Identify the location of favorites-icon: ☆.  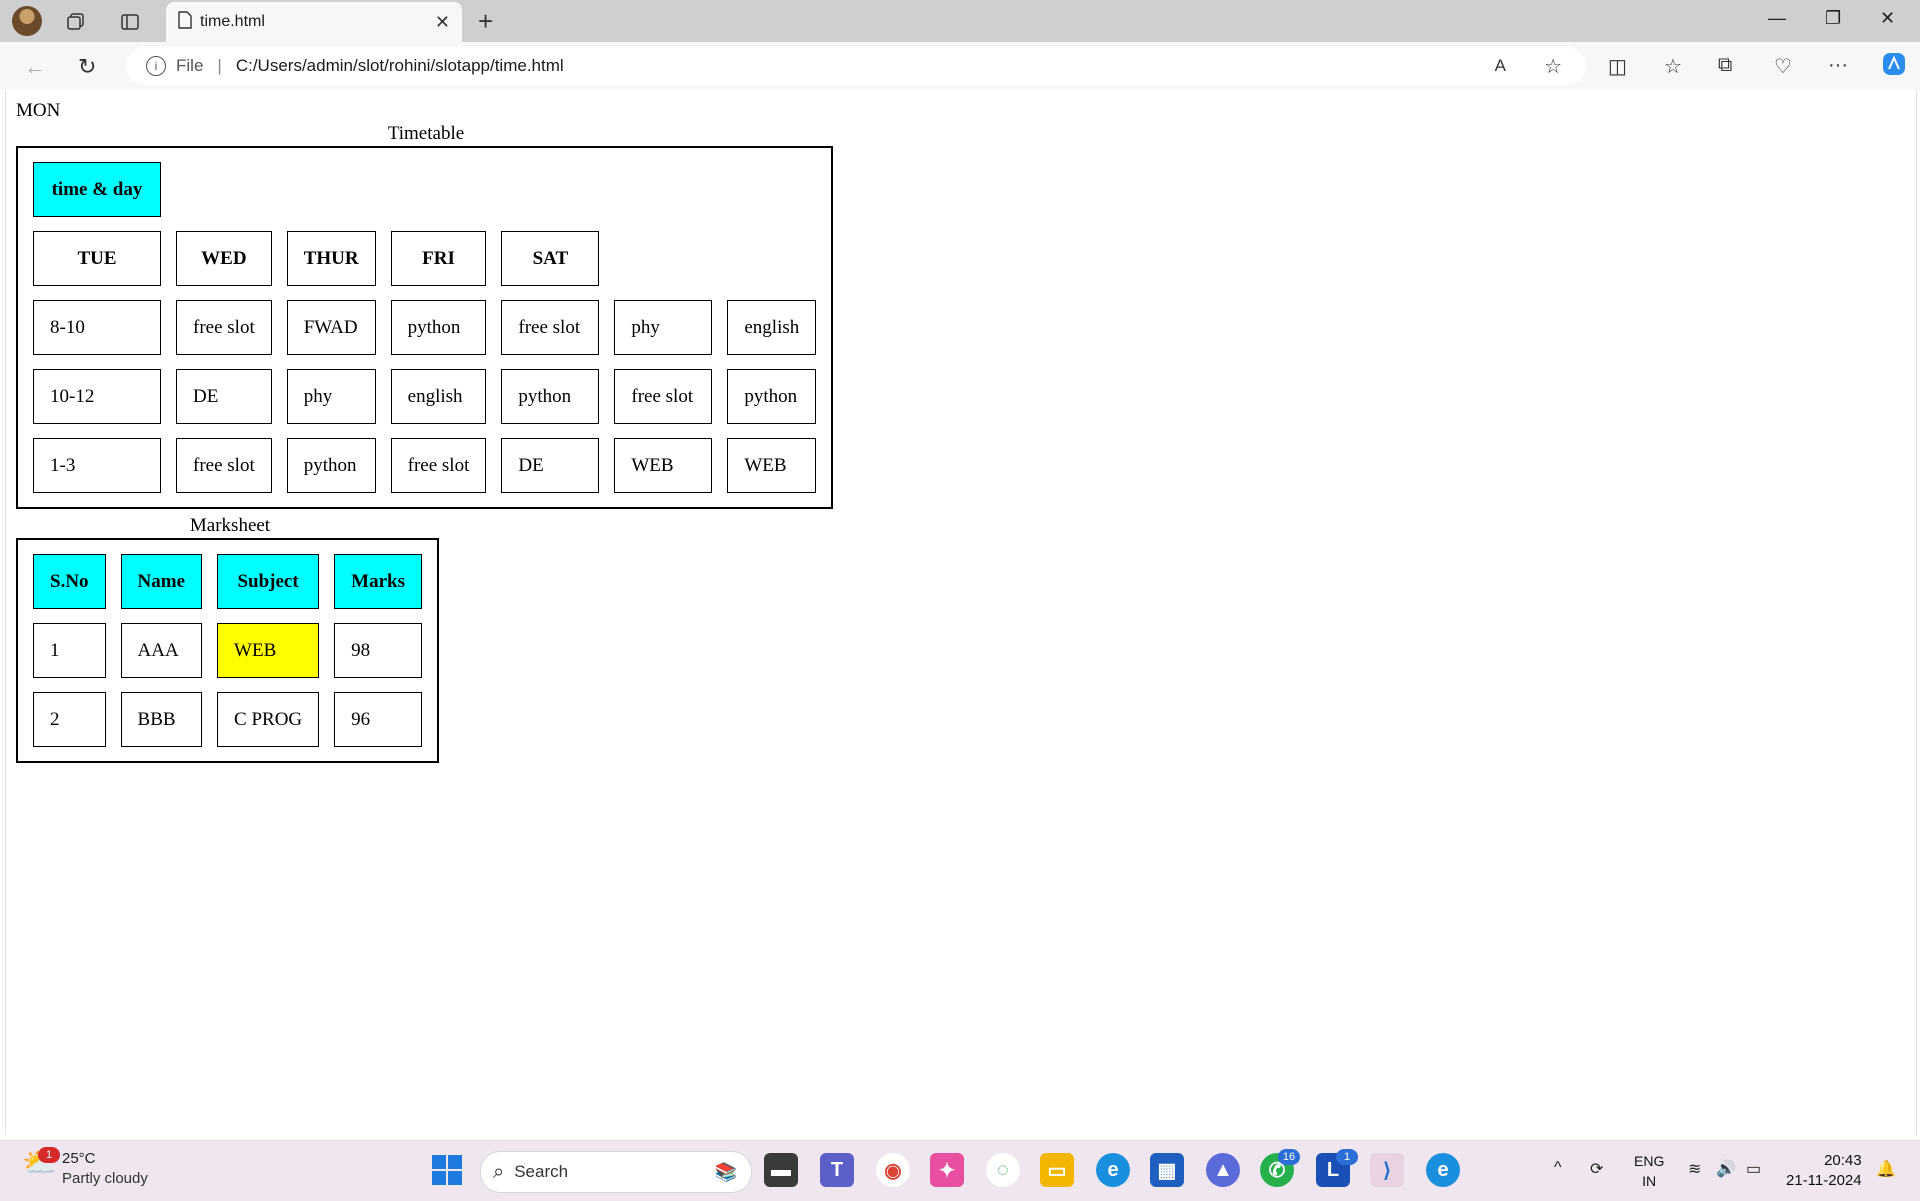
(1673, 66).